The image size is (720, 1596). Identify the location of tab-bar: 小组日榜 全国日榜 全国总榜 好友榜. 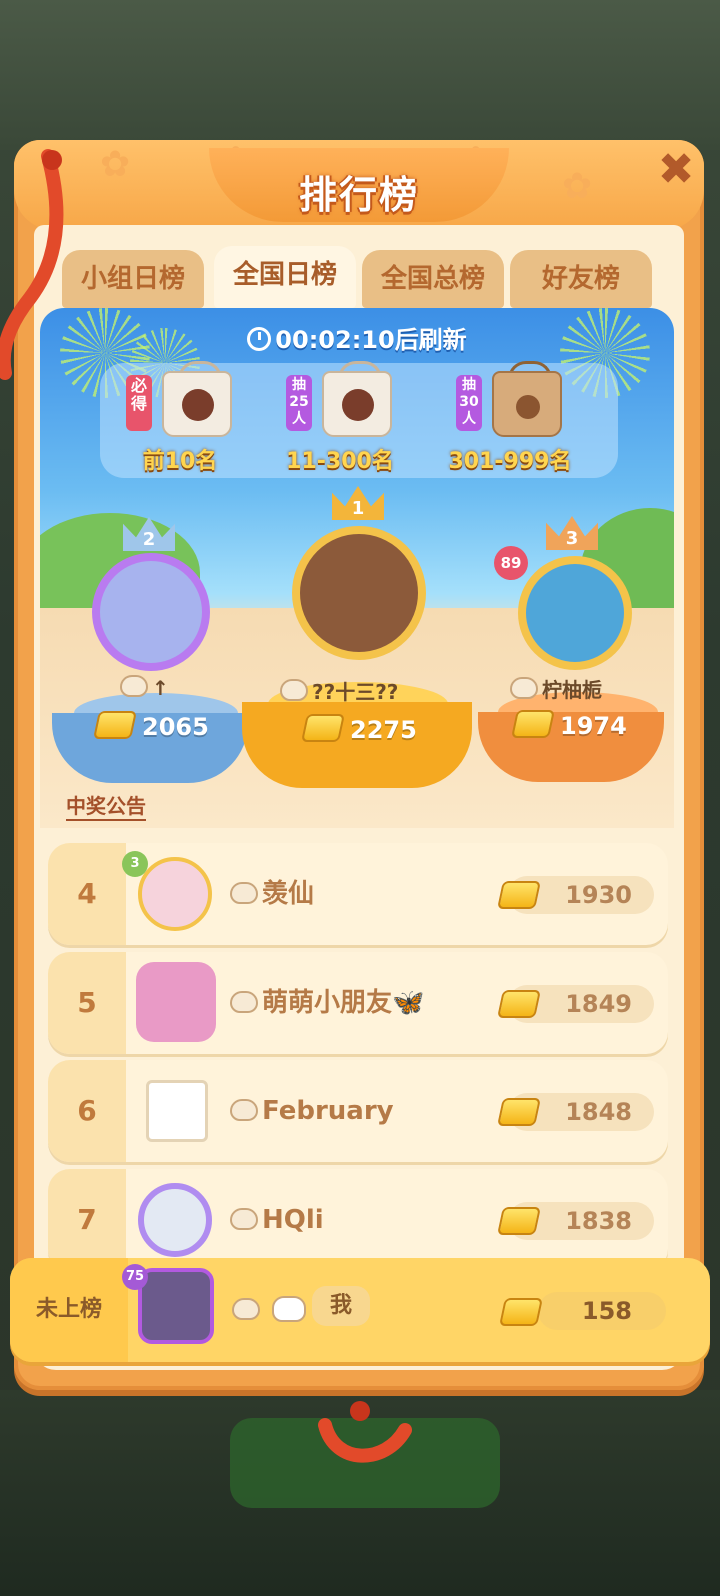
(362, 278).